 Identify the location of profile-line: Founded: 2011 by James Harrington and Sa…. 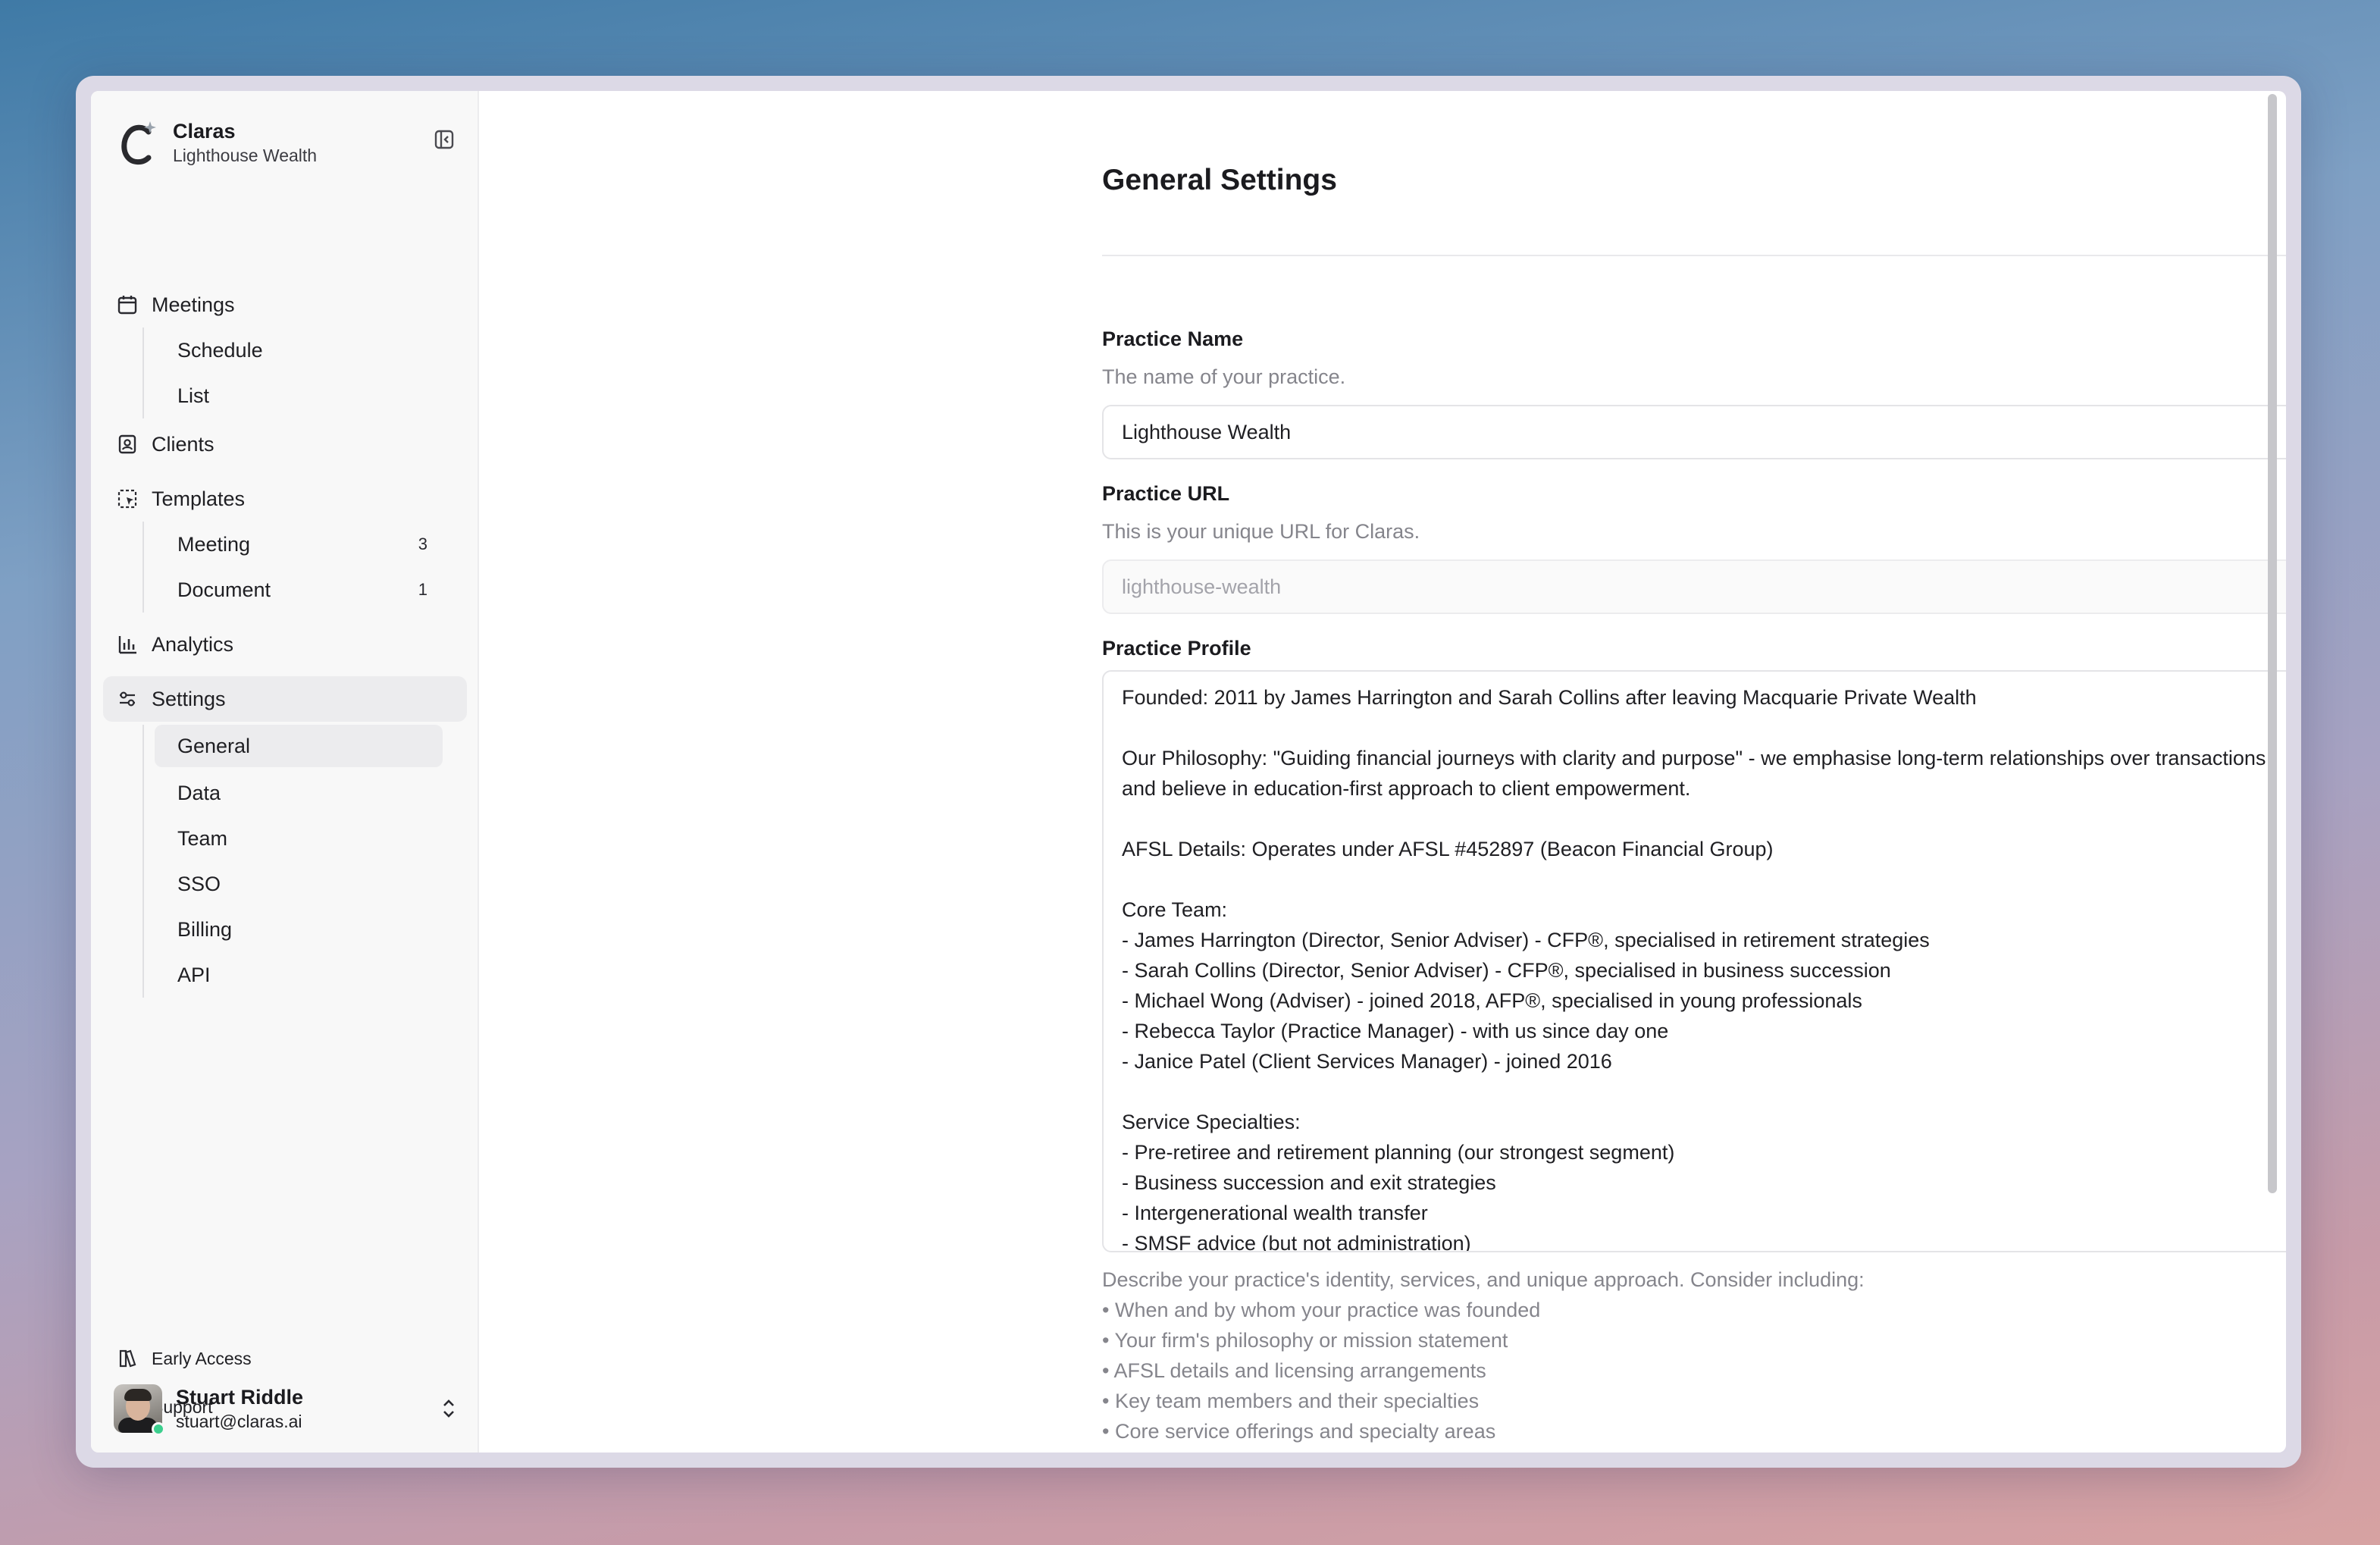
(1549, 697).